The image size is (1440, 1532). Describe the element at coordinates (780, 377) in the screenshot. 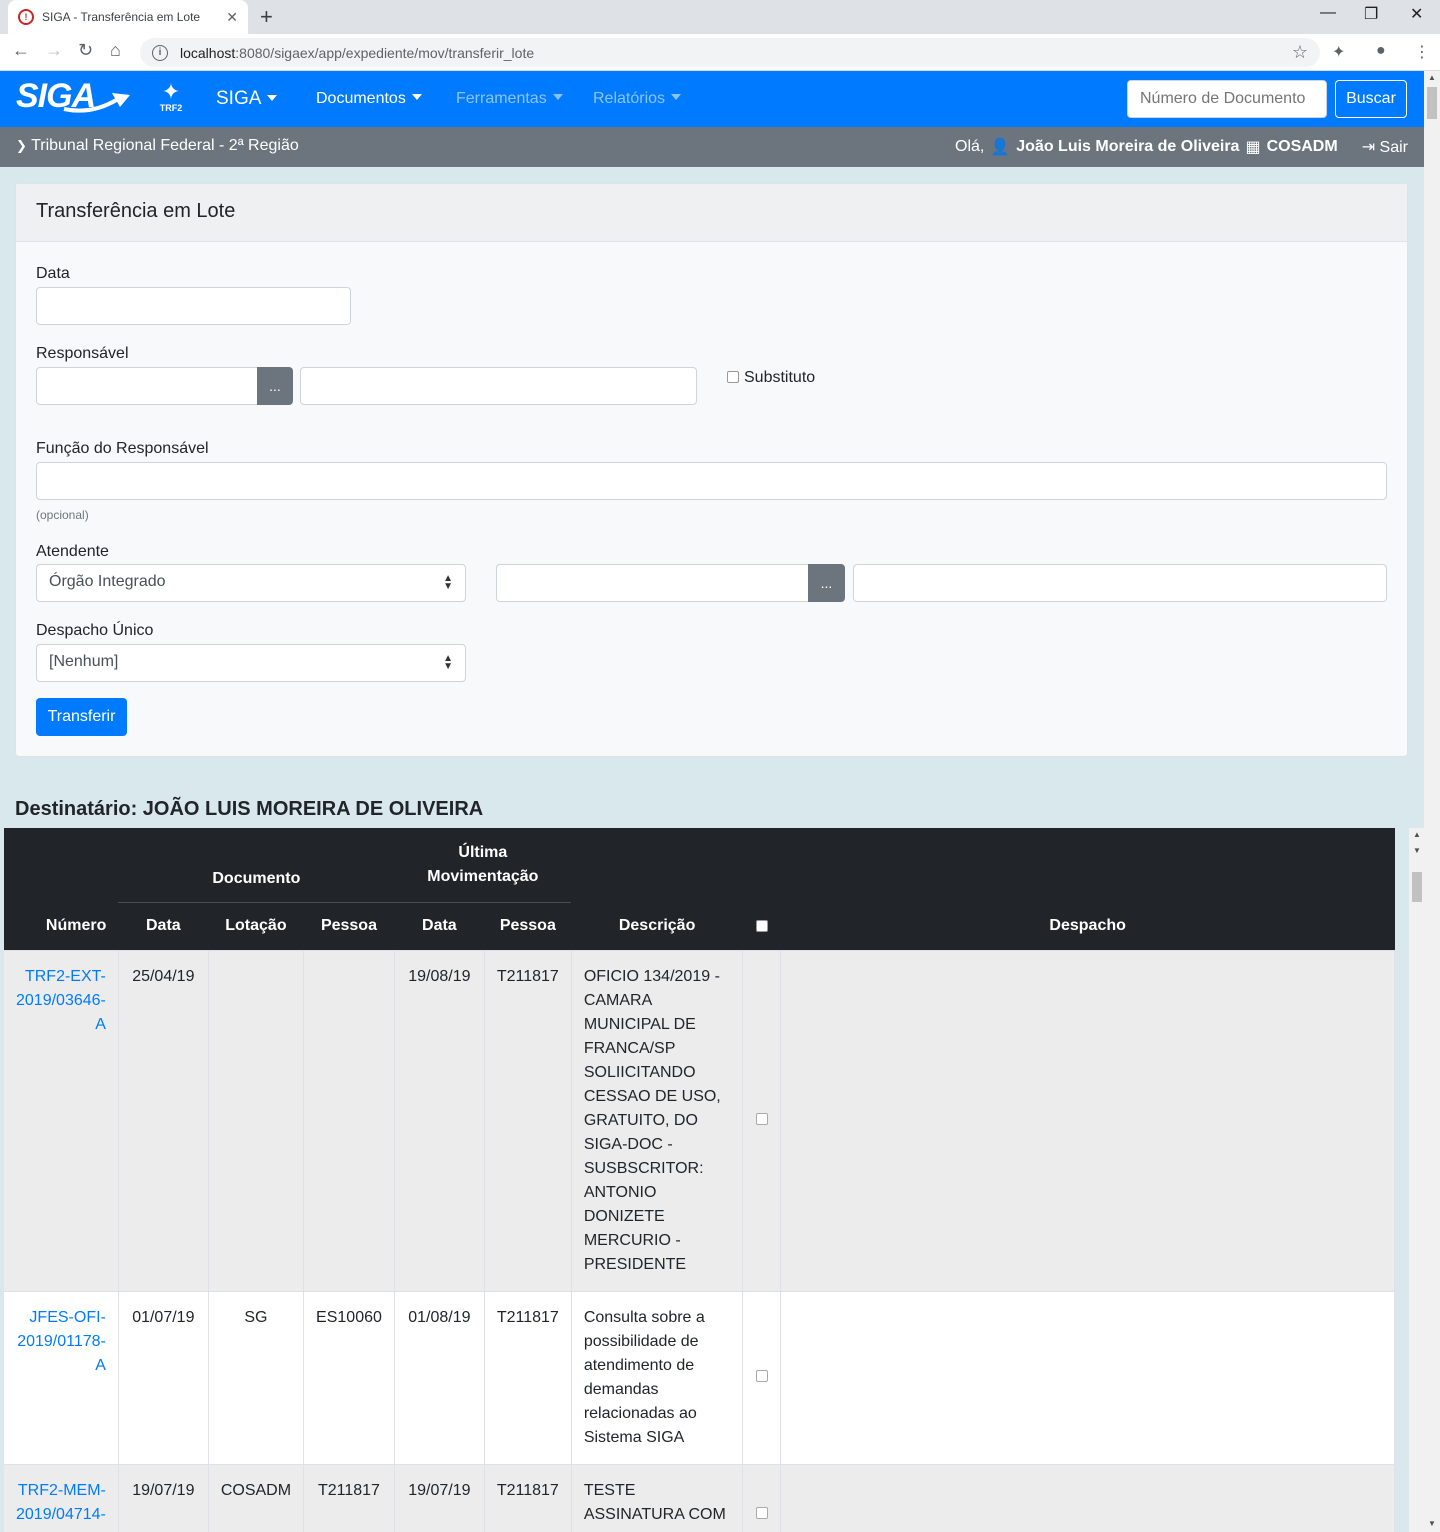

I see `substituto-label: Substituto` at that location.